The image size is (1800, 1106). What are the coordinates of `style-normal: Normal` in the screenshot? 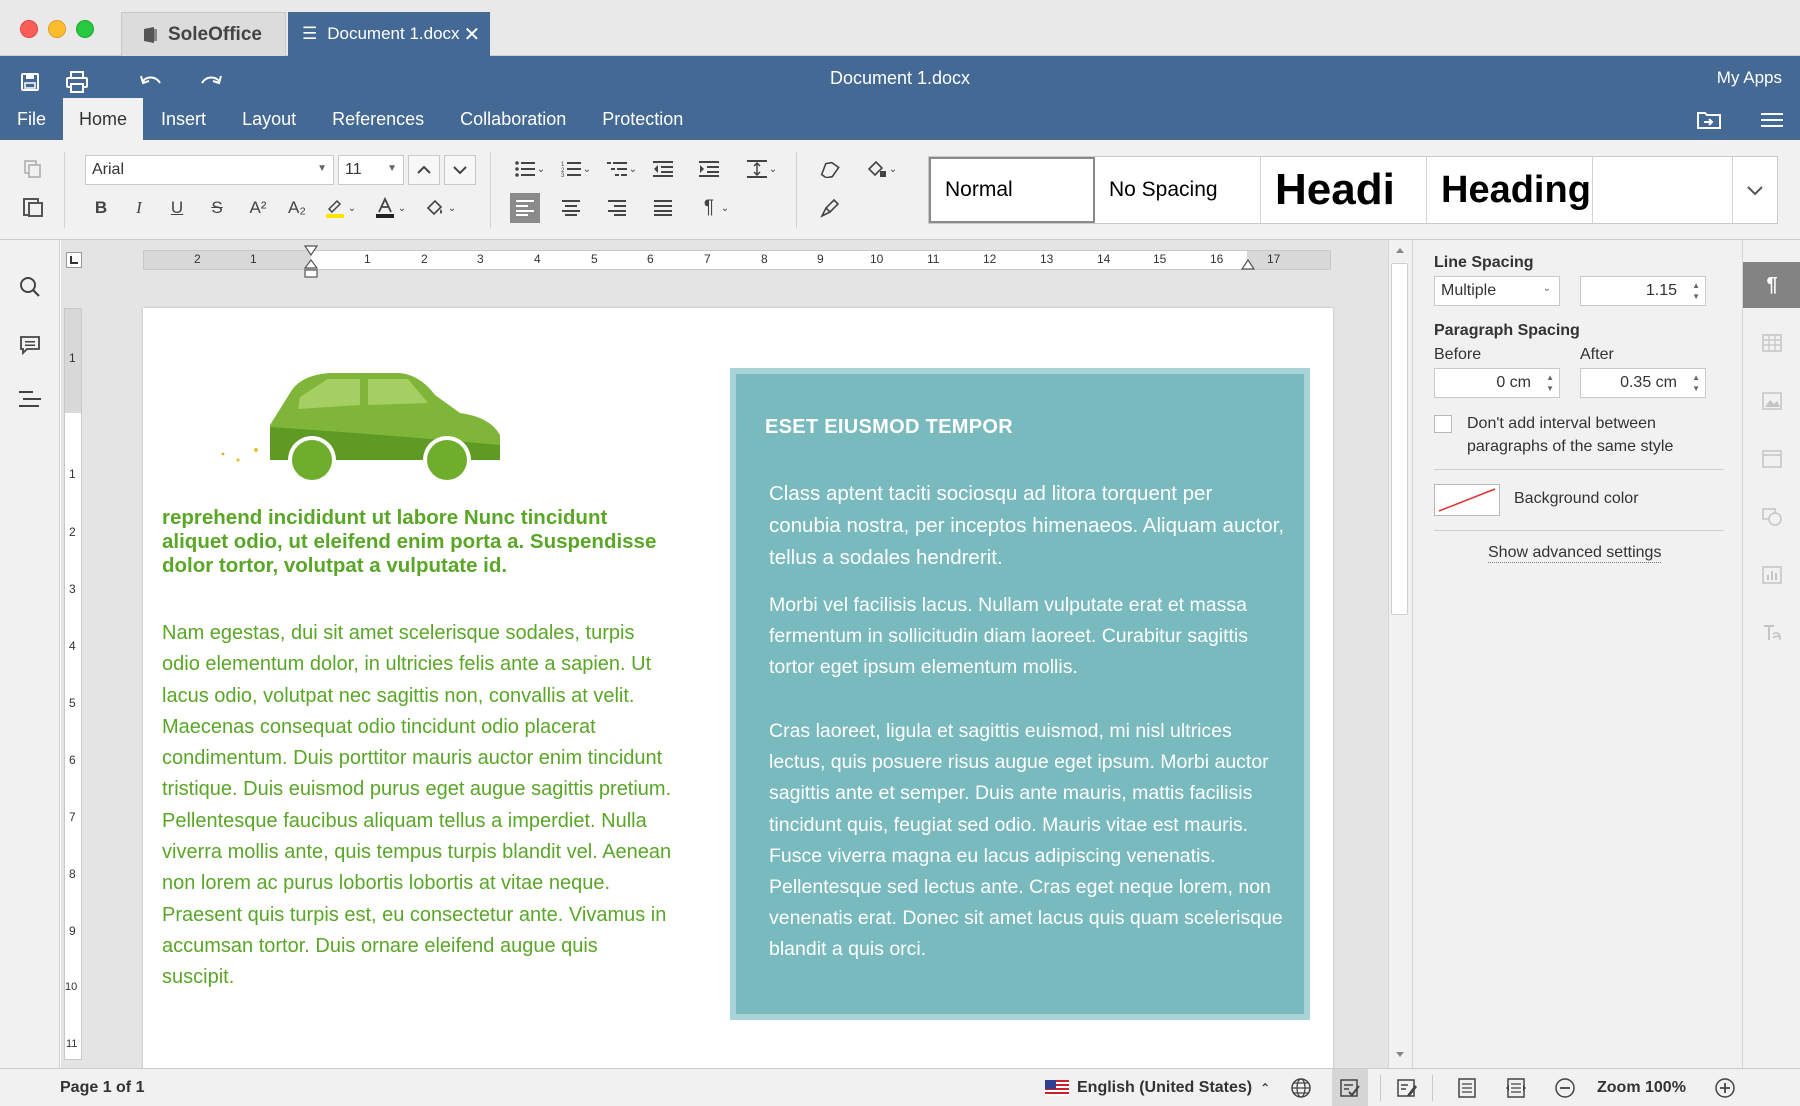 It's located at (1012, 190).